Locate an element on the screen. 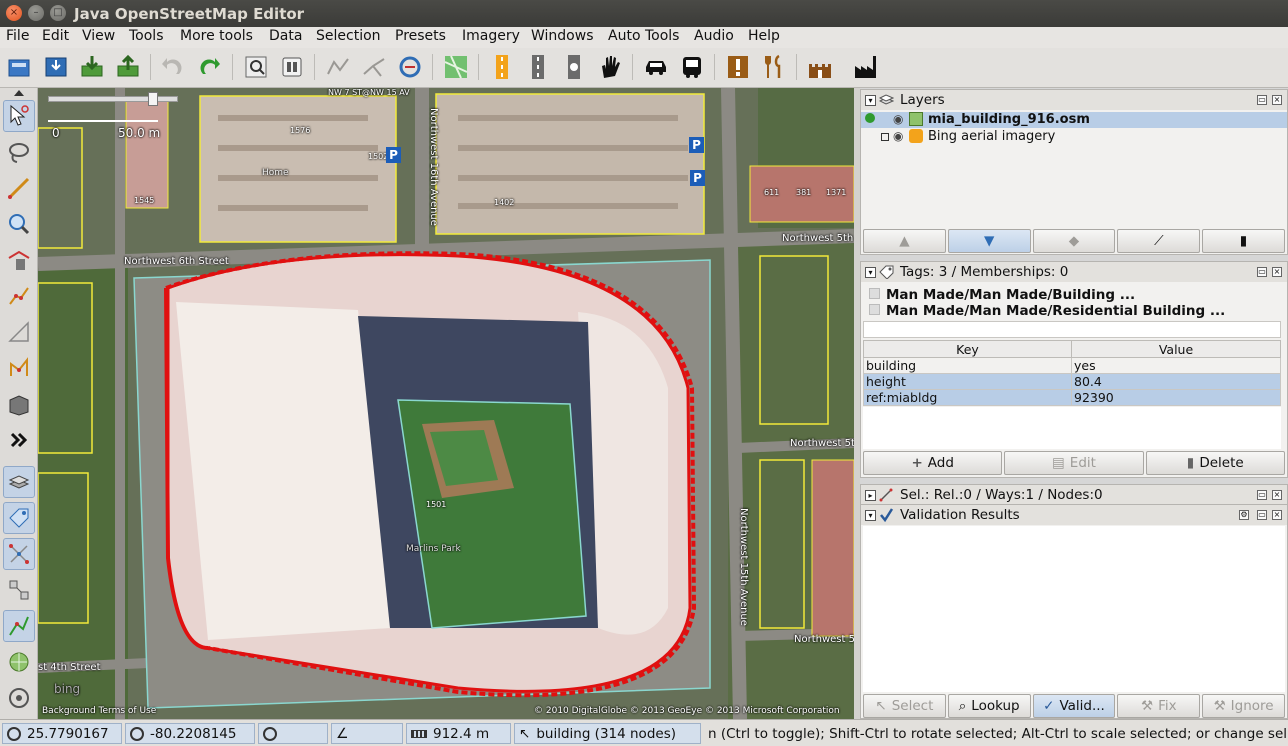 This screenshot has width=1288, height=746. zoom-slider is located at coordinates (113, 99).